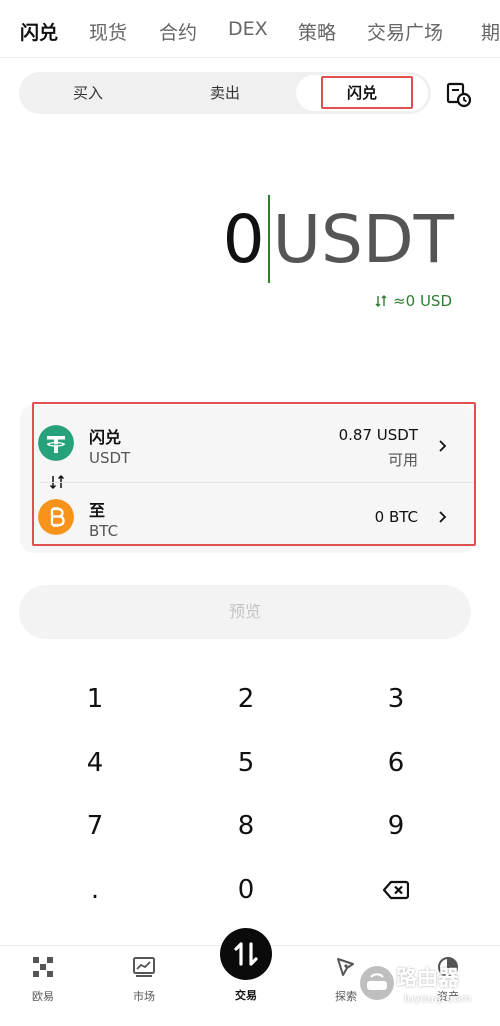 The height and width of the screenshot is (1026, 500). Describe the element at coordinates (246, 699) in the screenshot. I see `key-2: 2` at that location.